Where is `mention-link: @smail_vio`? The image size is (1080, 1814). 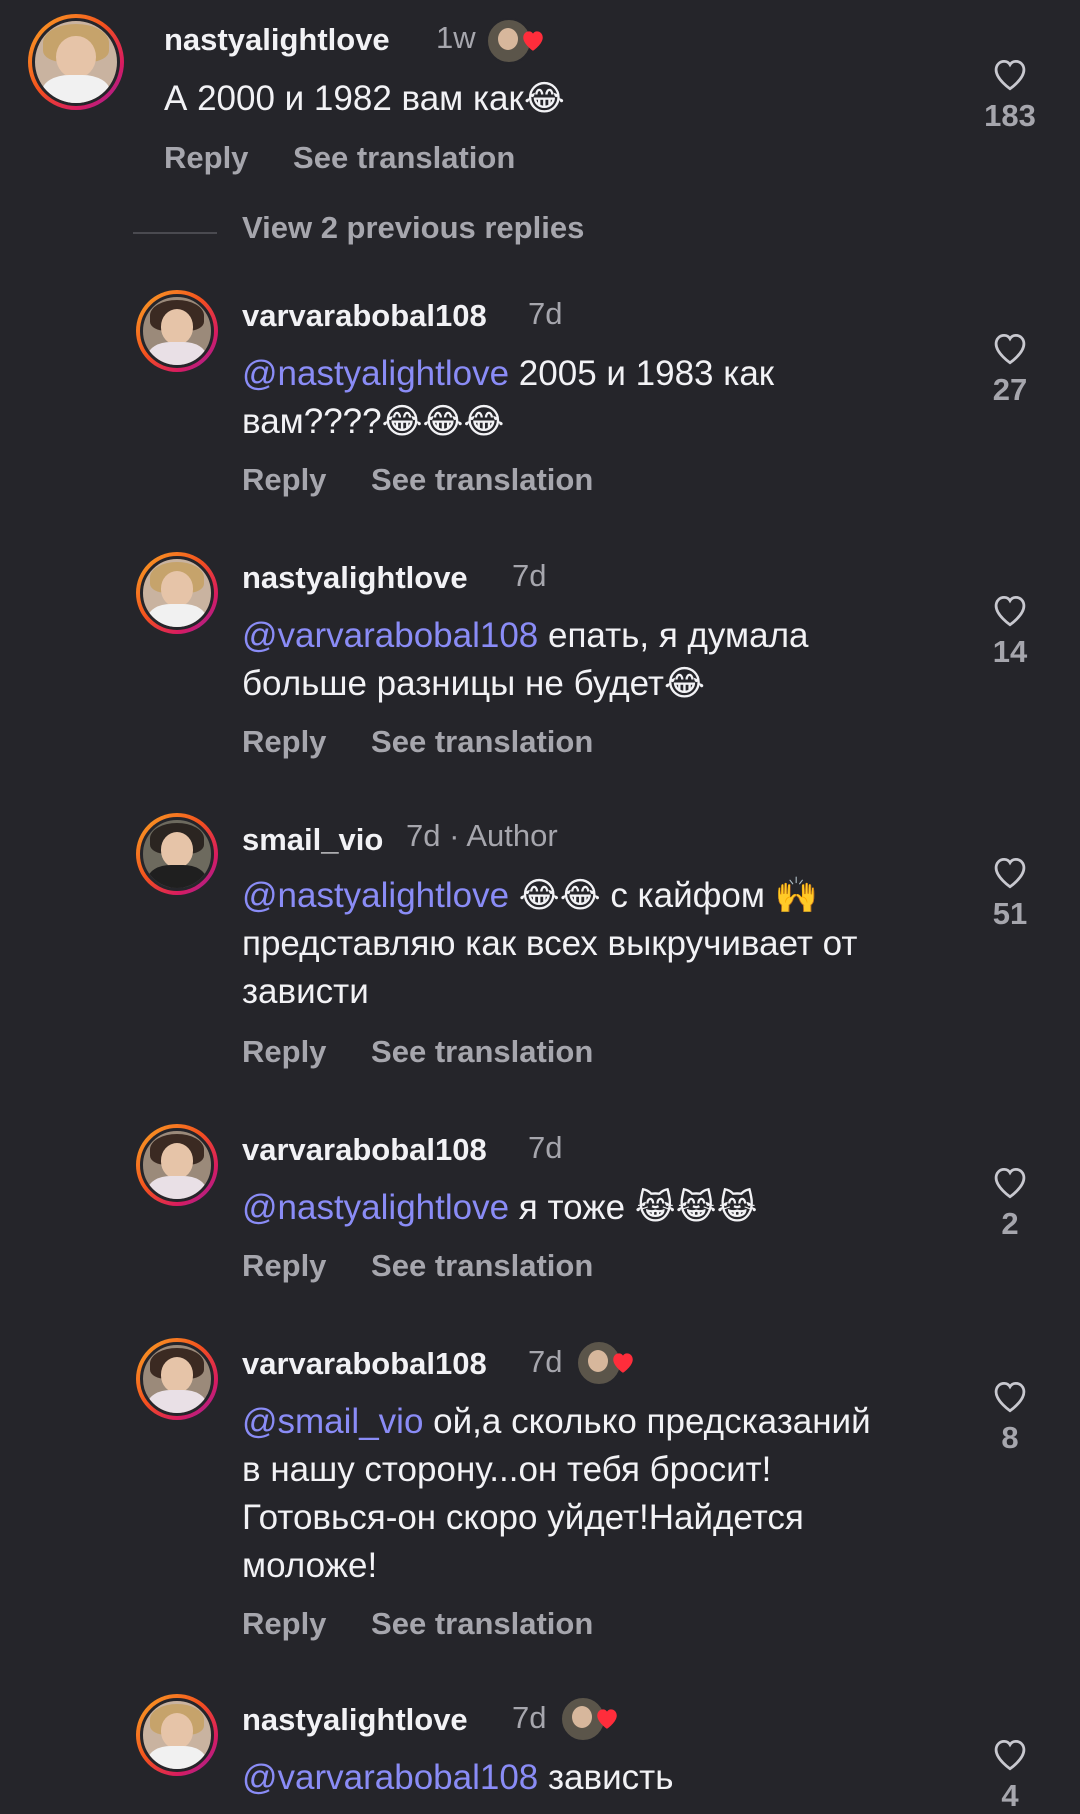 mention-link: @smail_vio is located at coordinates (332, 1421).